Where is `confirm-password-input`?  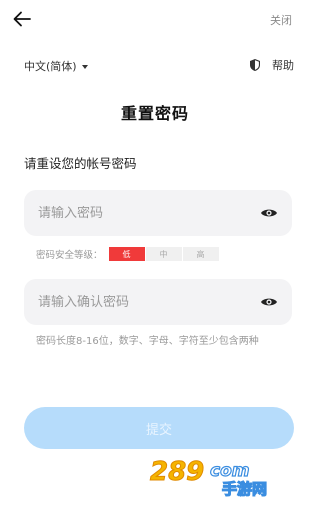
confirm-password-input is located at coordinates (149, 302).